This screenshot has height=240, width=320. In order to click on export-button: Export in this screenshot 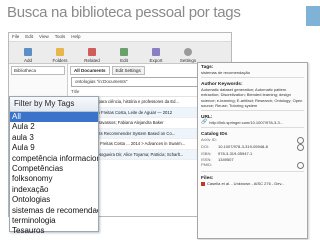, I will do `click(156, 55)`.